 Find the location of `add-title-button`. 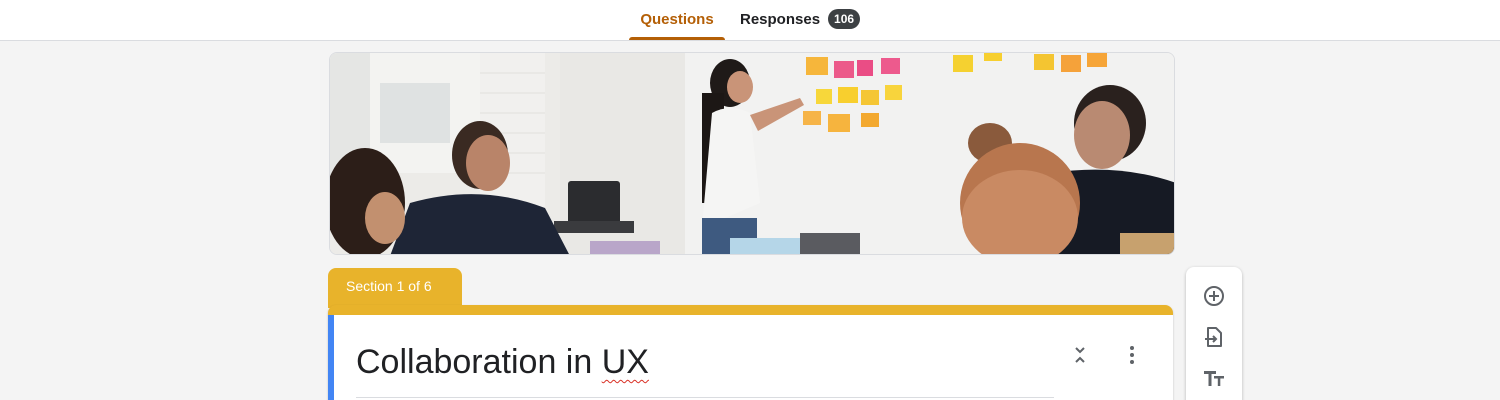

add-title-button is located at coordinates (1214, 378).